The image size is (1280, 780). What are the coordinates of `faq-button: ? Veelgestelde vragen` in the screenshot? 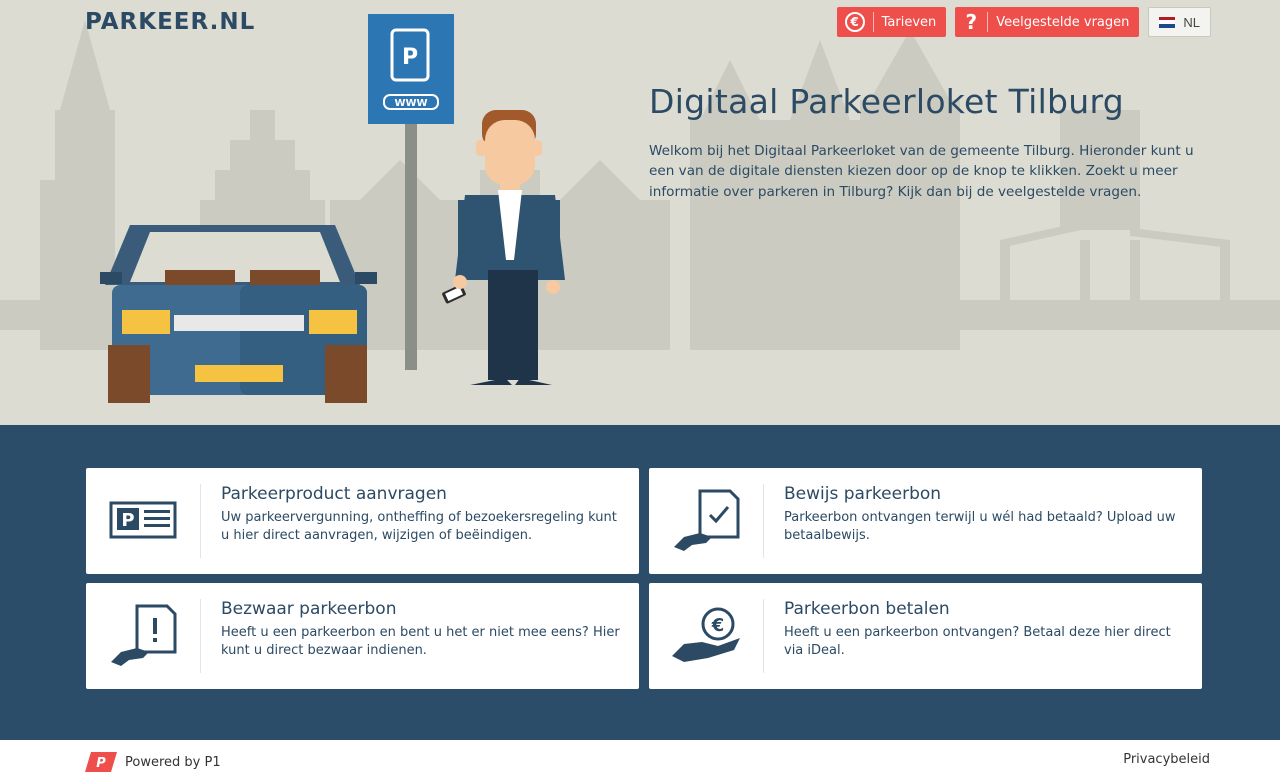 It's located at (1047, 22).